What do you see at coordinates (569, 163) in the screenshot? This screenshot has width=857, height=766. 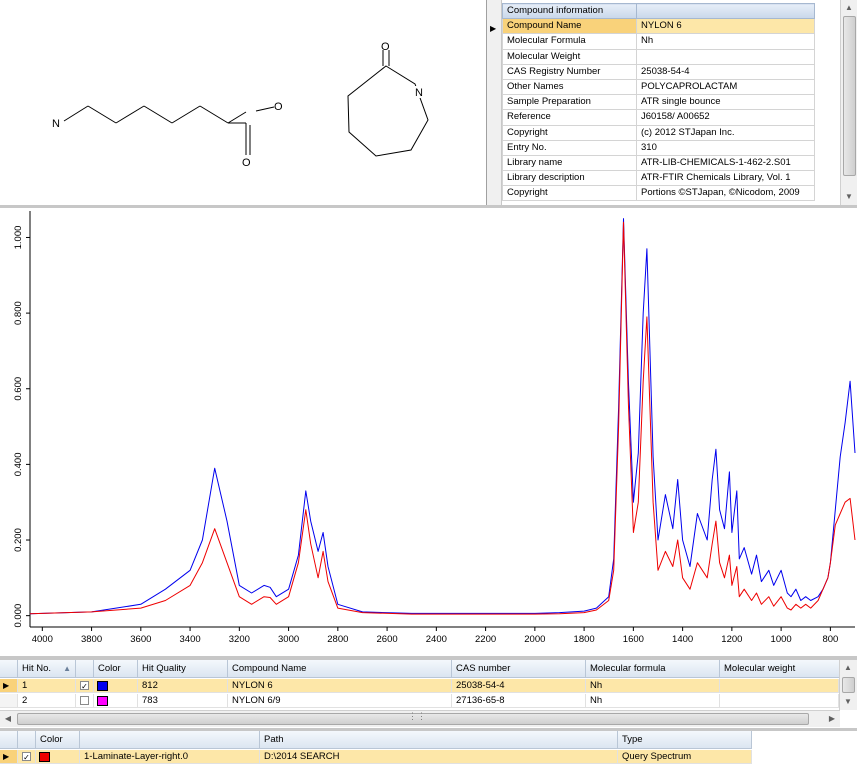 I see `info-key: Library name` at bounding box center [569, 163].